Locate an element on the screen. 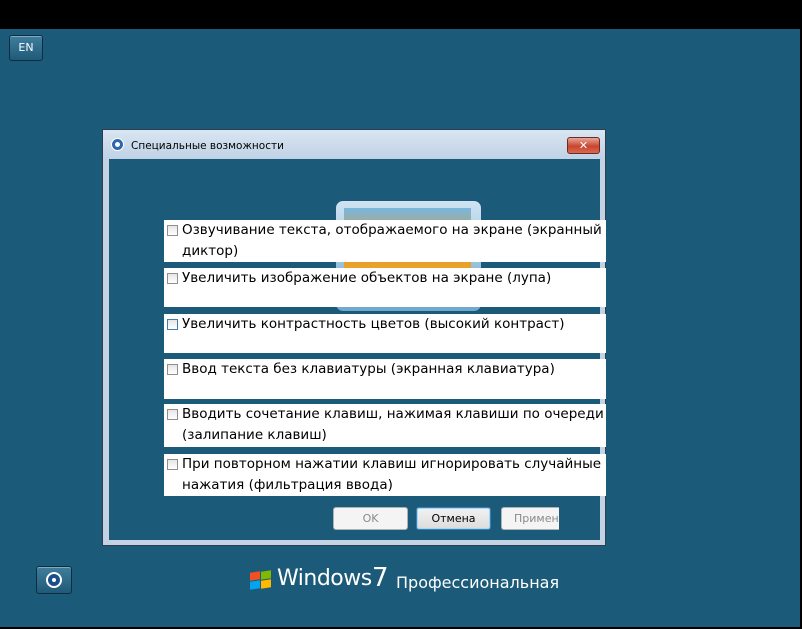 The height and width of the screenshot is (629, 802). top-black-bar is located at coordinates (401, 14).